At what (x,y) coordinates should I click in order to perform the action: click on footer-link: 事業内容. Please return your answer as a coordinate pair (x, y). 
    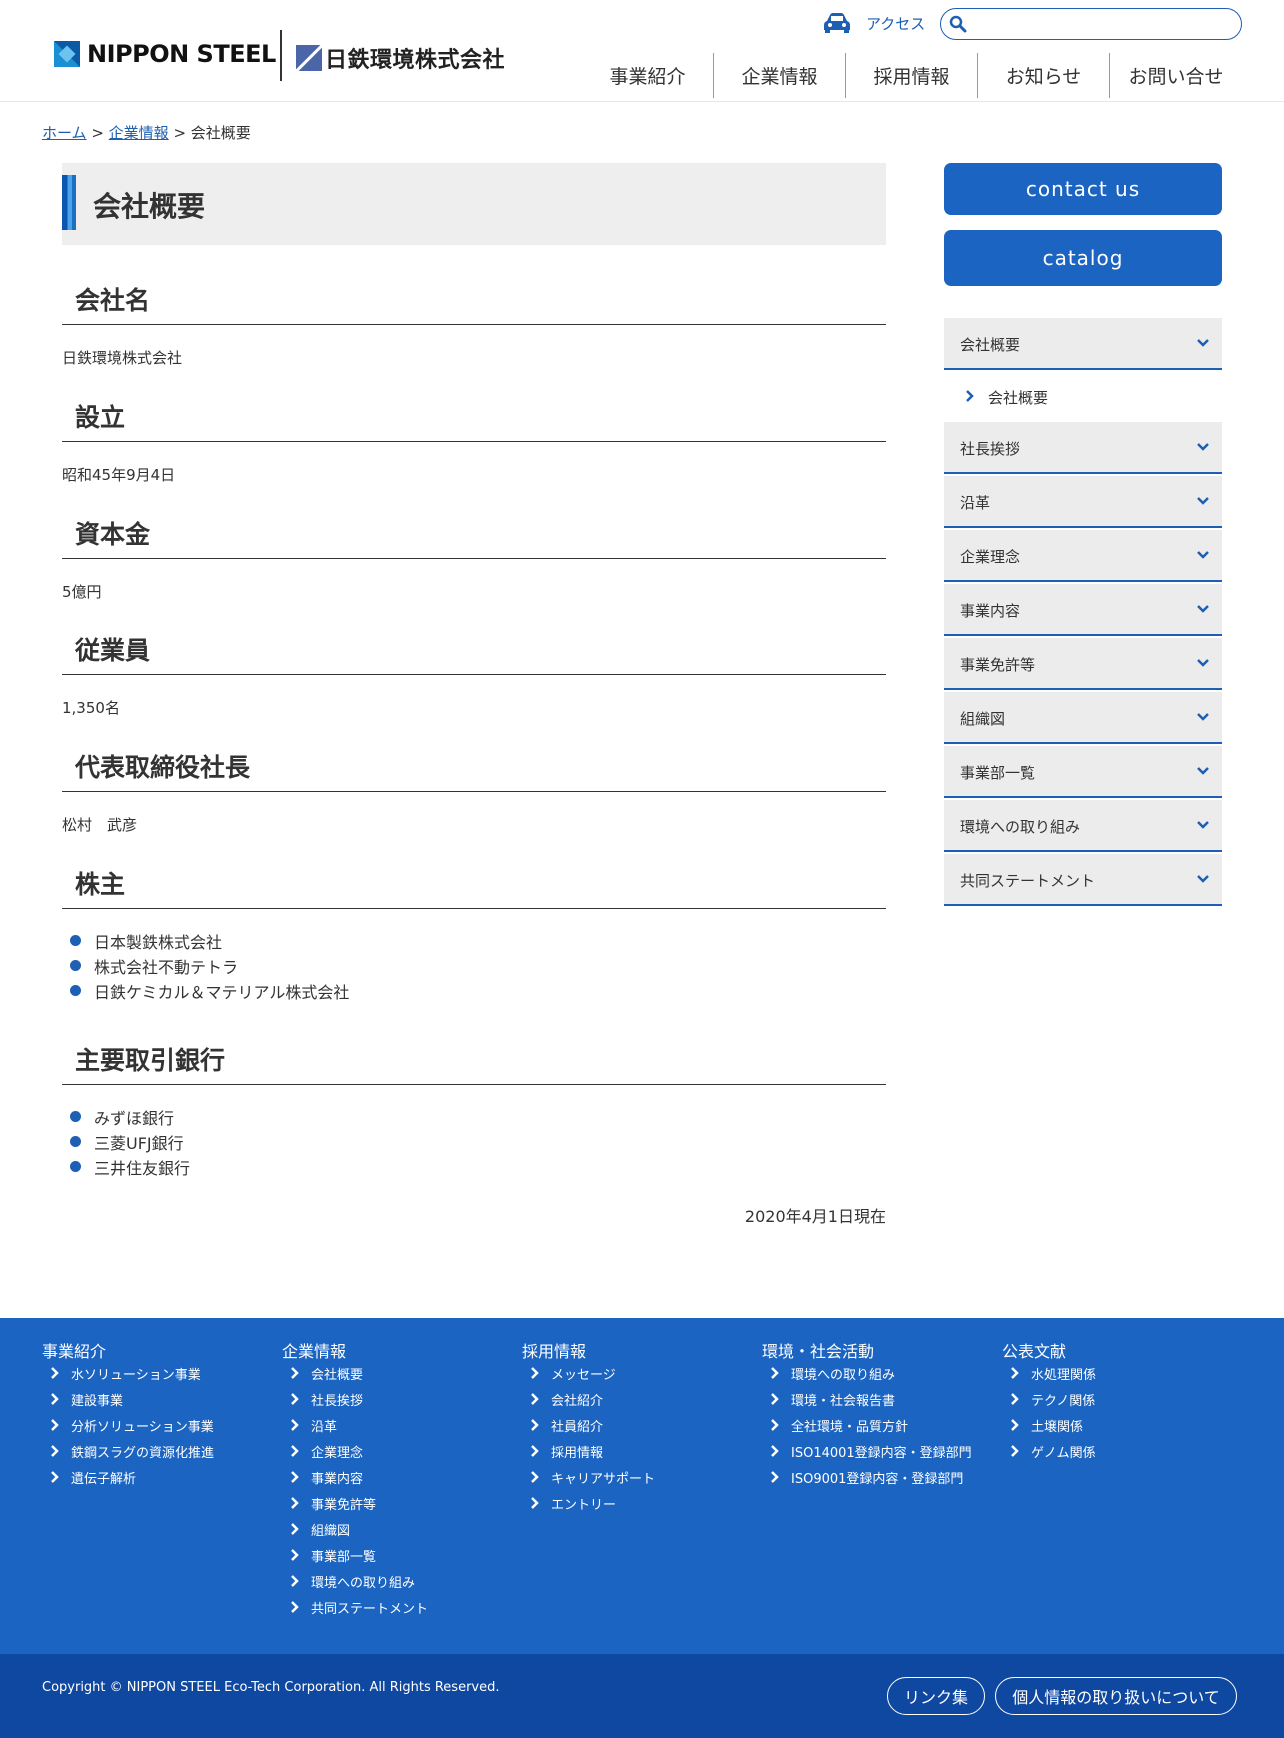
    Looking at the image, I should click on (355, 1477).